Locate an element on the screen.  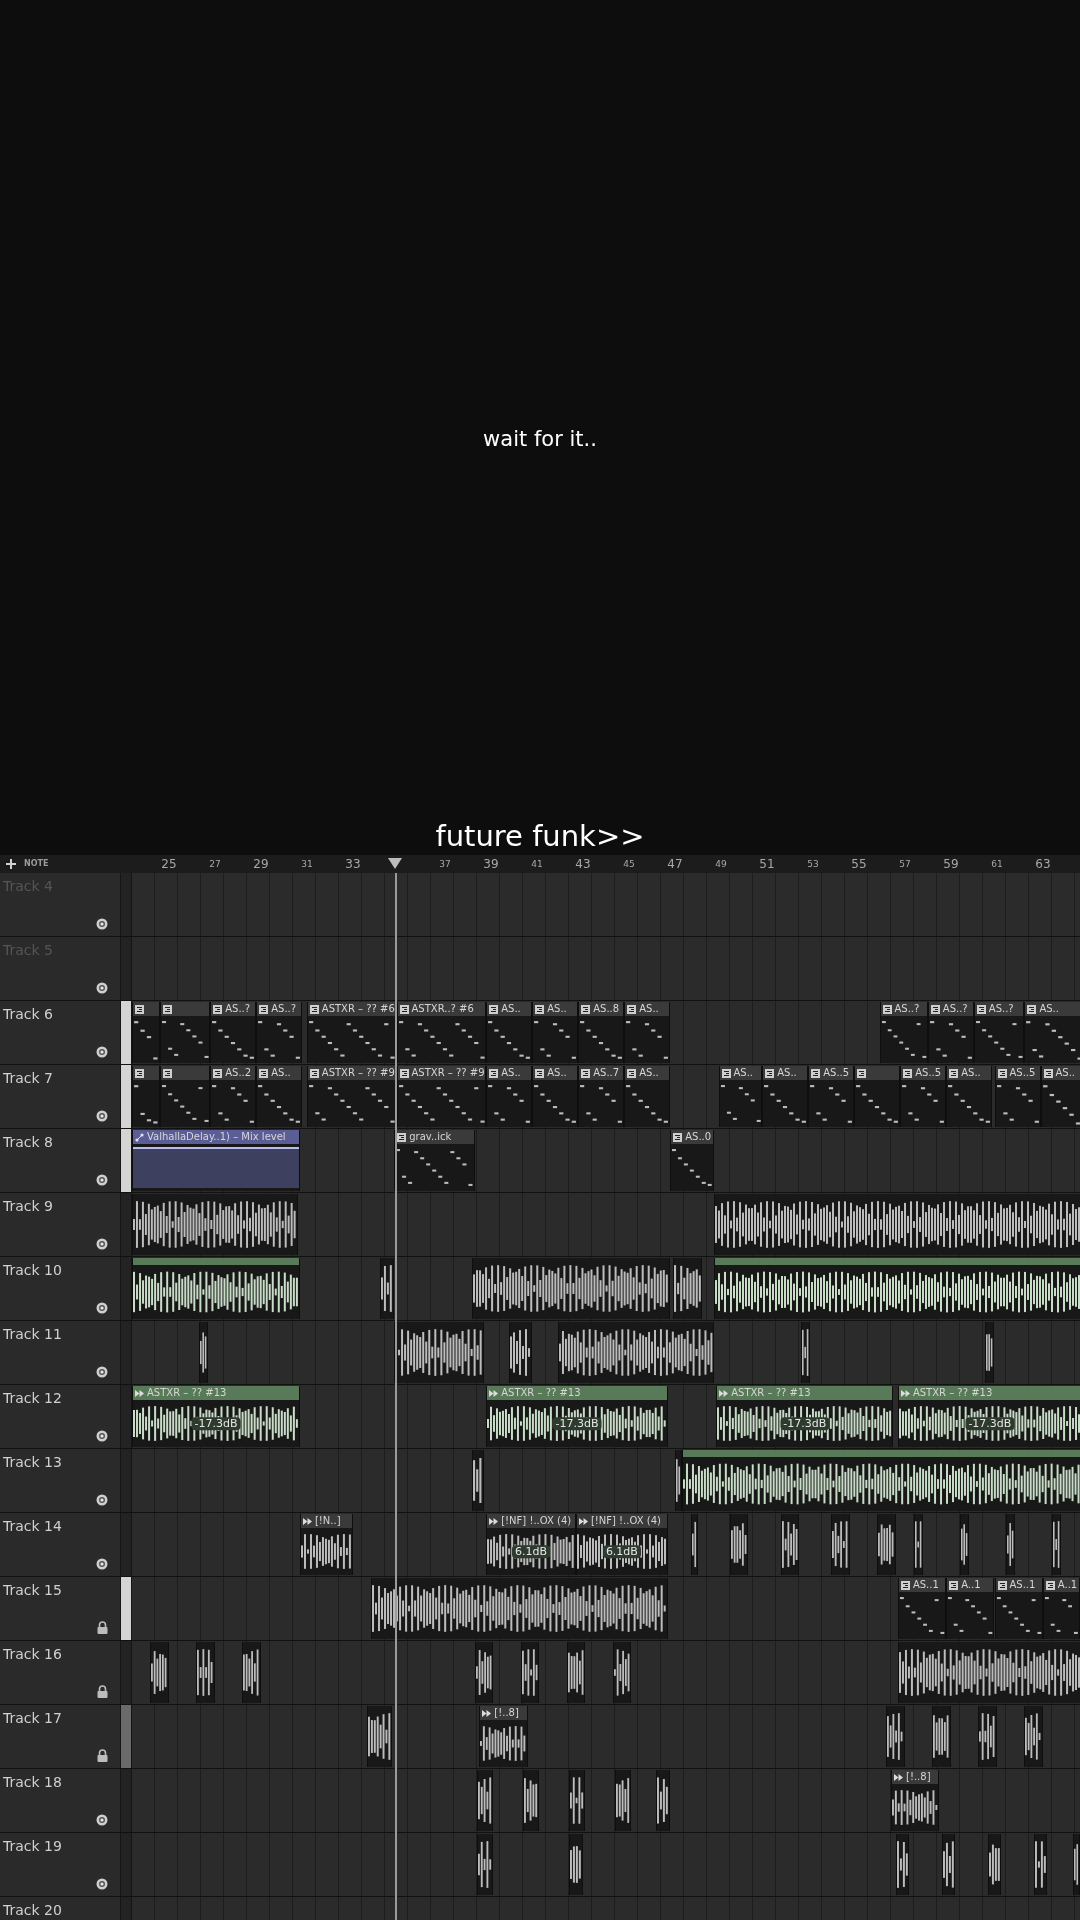
track-name: Track 13 is located at coordinates (55, 1462).